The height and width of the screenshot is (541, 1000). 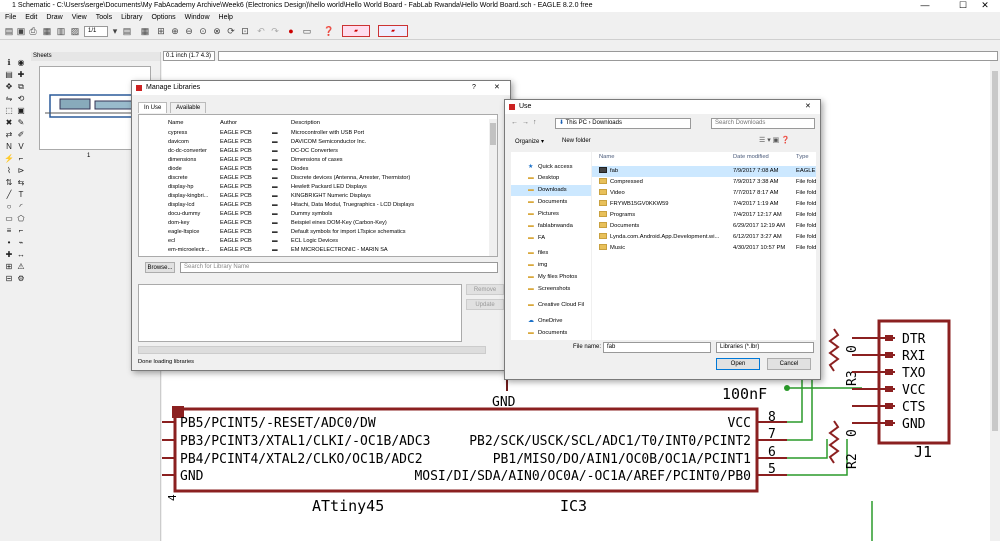 I want to click on library-row: ecl EAGLE PCB ▬ ECL Logic Devices, so click(x=309, y=241).